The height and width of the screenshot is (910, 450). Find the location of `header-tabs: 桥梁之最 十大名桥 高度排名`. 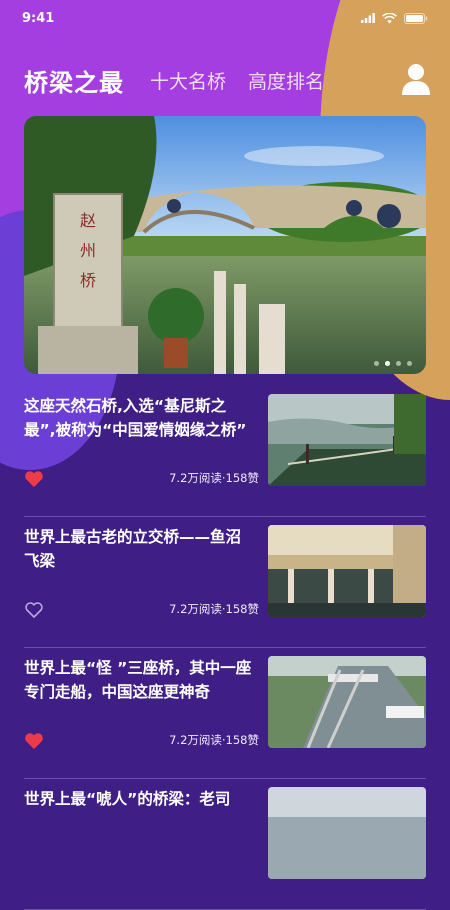

header-tabs: 桥梁之最 十大名桥 高度排名 is located at coordinates (225, 80).